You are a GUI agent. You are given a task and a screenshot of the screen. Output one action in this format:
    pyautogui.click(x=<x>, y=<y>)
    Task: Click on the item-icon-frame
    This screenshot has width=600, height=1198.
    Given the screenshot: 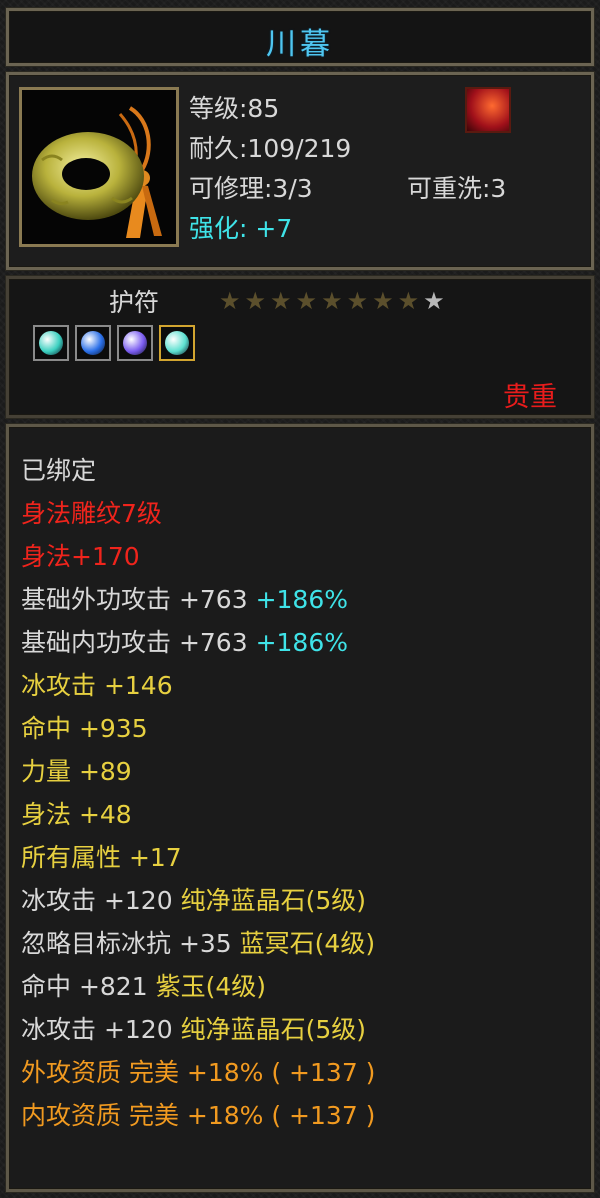 What is the action you would take?
    pyautogui.click(x=99, y=167)
    